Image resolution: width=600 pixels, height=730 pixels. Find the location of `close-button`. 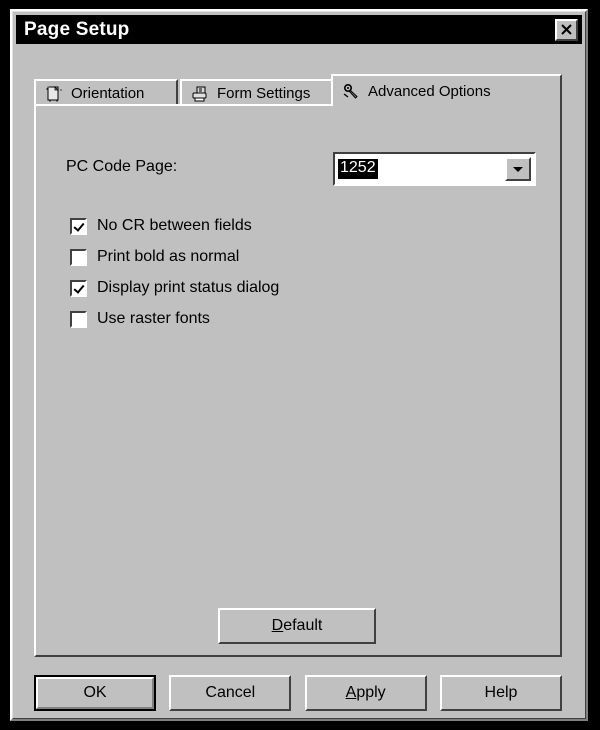

close-button is located at coordinates (566, 29).